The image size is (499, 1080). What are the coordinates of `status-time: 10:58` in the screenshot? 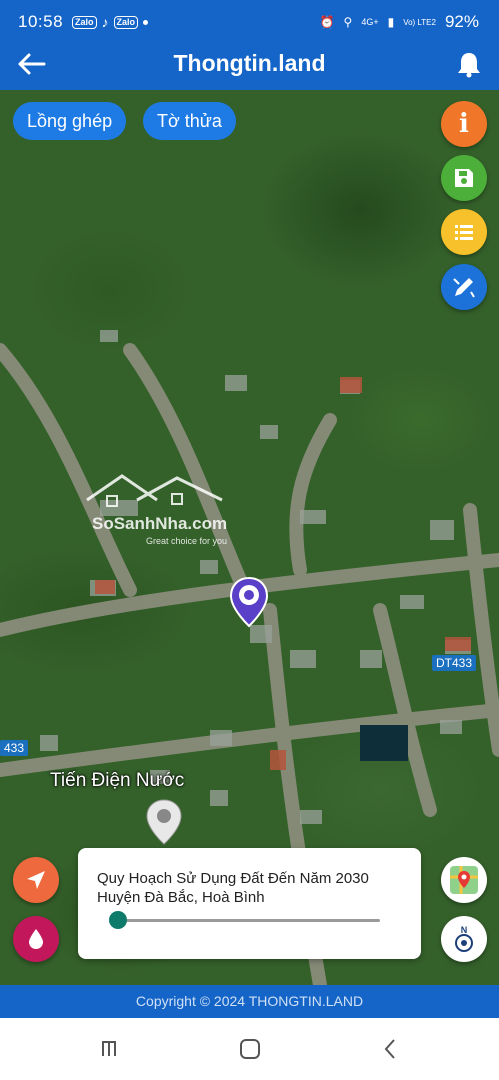 It's located at (41, 21).